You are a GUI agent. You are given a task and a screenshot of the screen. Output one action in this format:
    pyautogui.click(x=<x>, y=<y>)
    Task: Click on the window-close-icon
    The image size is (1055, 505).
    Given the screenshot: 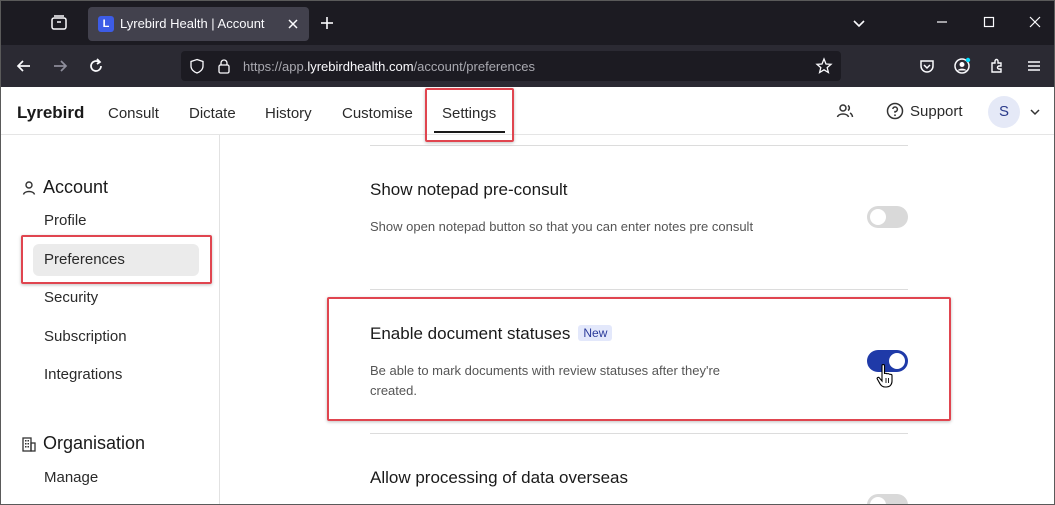 What is the action you would take?
    pyautogui.click(x=1035, y=22)
    